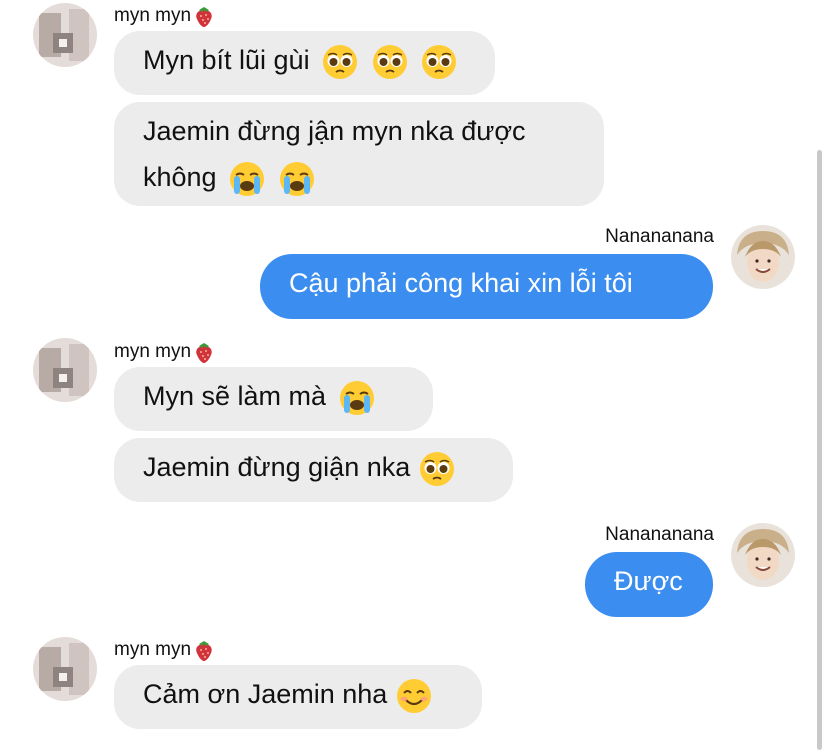 Image resolution: width=828 pixels, height=752 pixels. I want to click on scrollbar, so click(819, 450).